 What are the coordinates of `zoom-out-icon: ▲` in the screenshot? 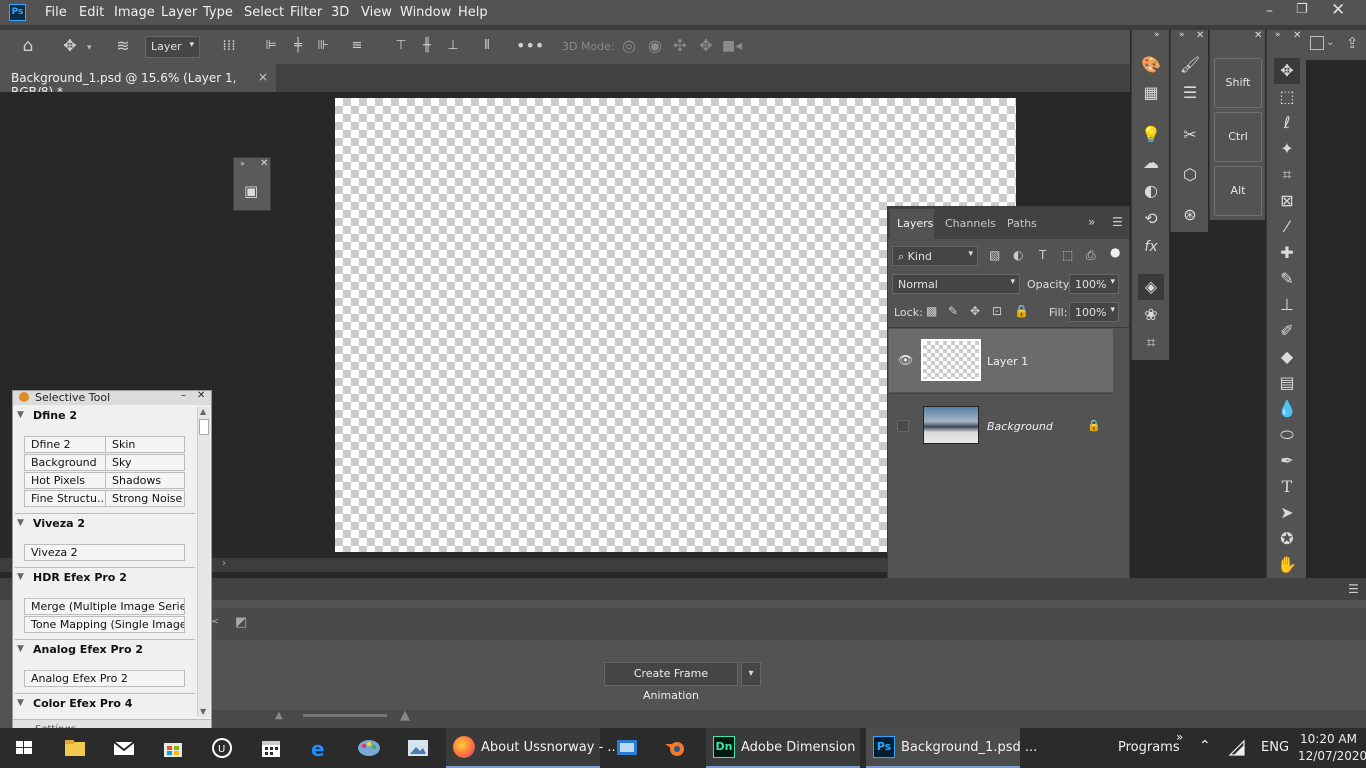 It's located at (279, 715).